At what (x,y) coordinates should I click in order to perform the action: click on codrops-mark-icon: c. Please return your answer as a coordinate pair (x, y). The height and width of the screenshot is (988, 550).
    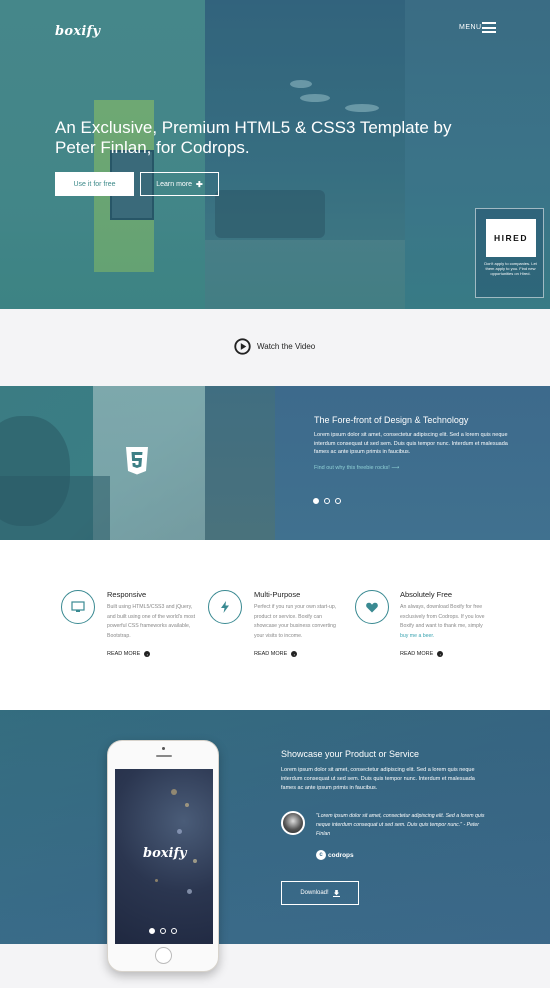
    Looking at the image, I should click on (321, 855).